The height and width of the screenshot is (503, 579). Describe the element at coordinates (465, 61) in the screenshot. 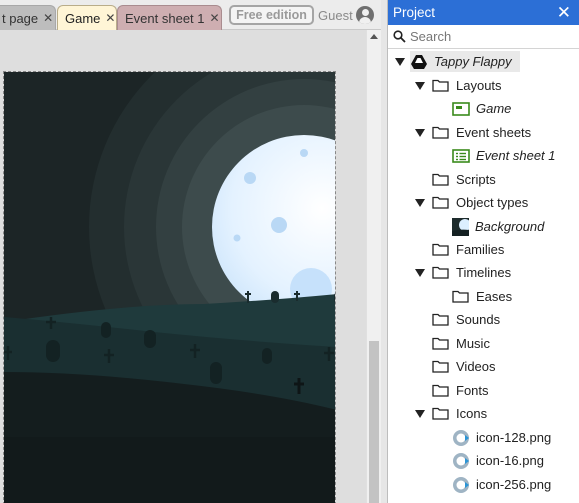

I see `tree-root-project: Tappy Flappy` at that location.